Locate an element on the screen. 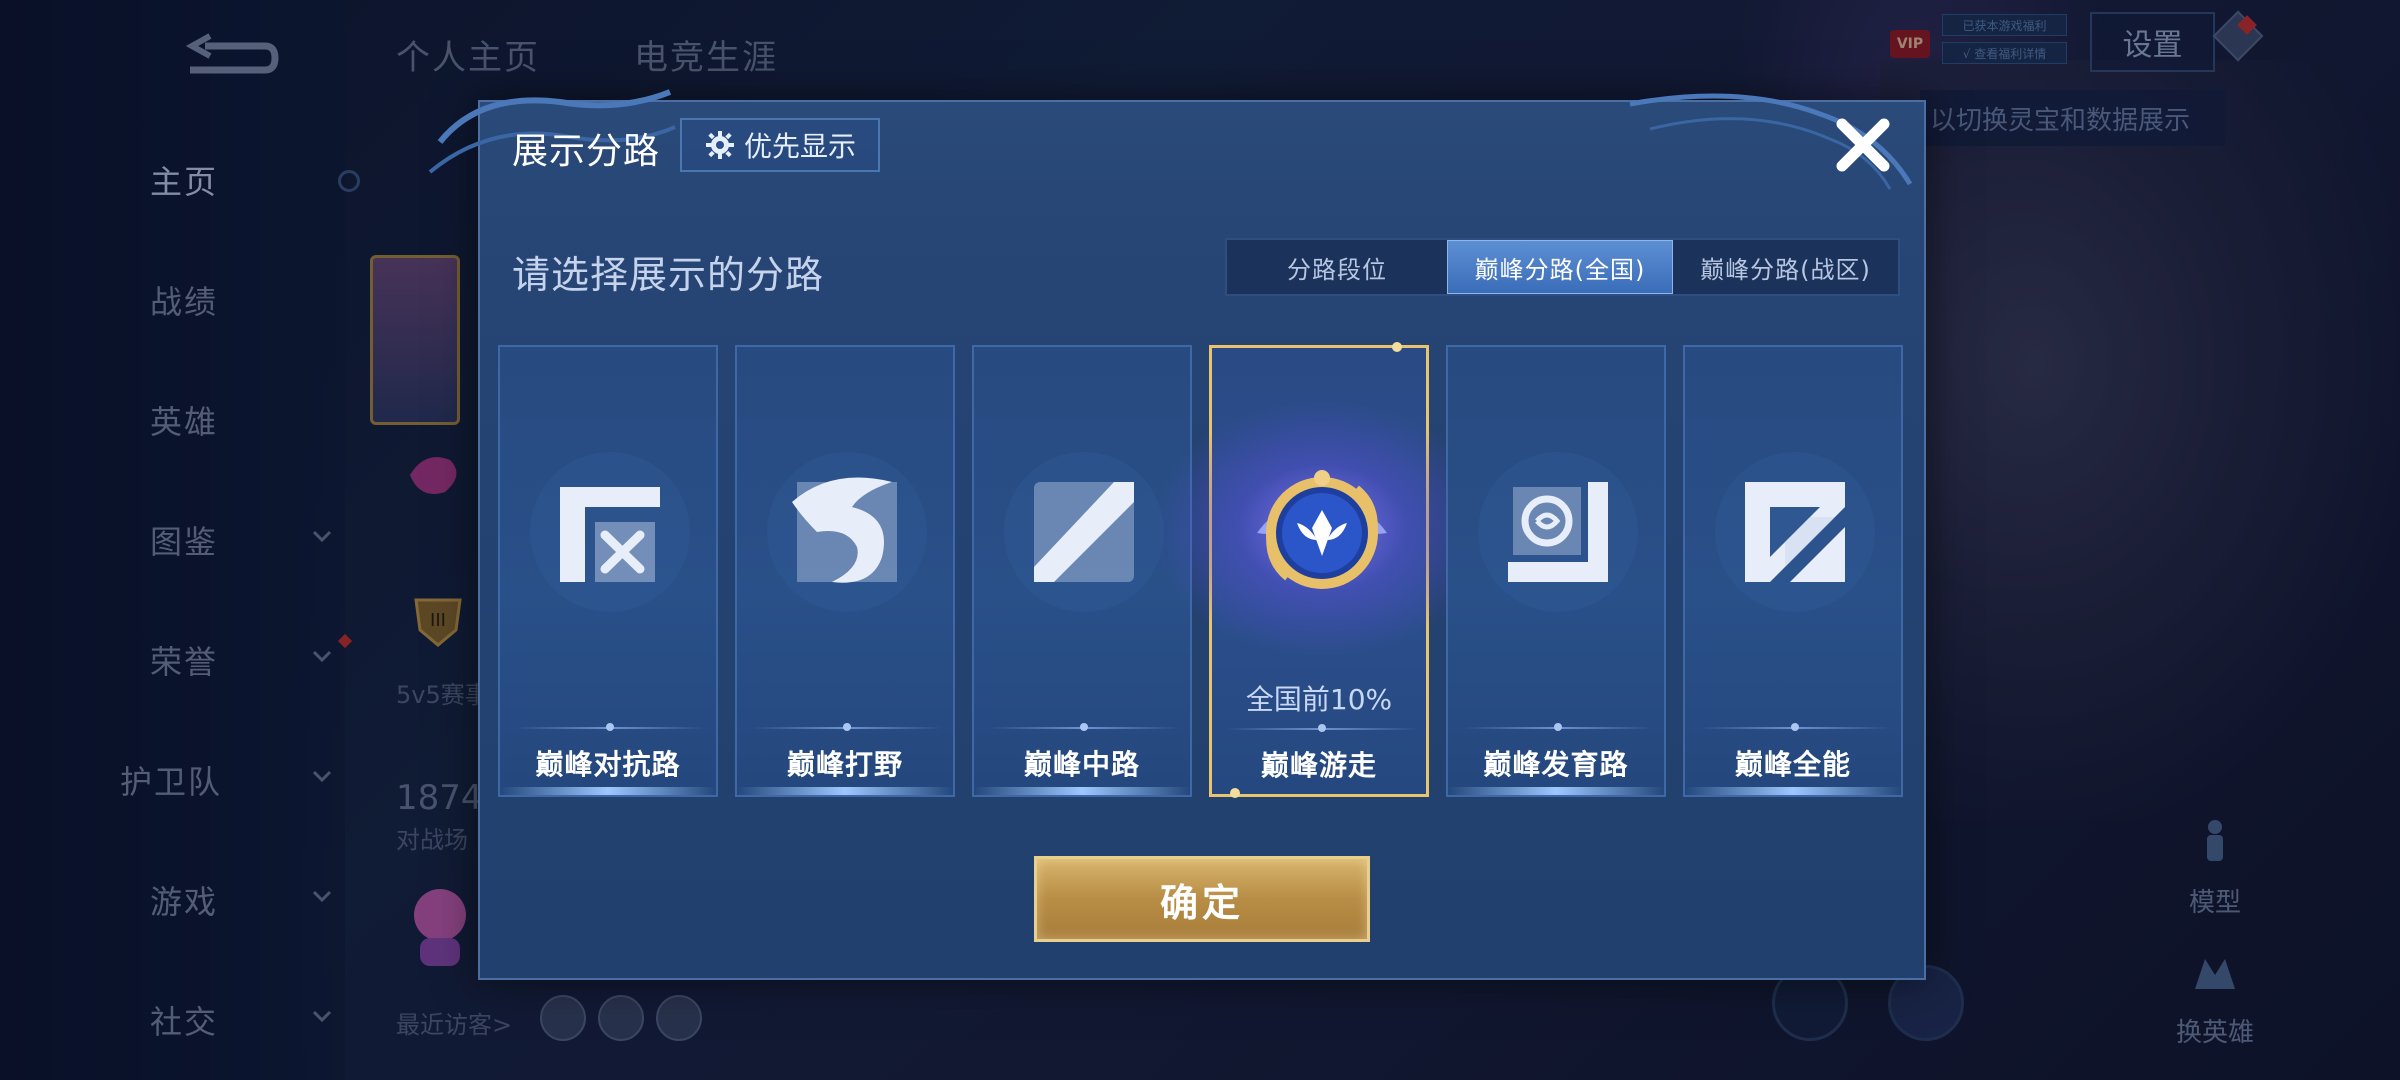 The height and width of the screenshot is (1080, 2400). gear-icon is located at coordinates (719, 145).